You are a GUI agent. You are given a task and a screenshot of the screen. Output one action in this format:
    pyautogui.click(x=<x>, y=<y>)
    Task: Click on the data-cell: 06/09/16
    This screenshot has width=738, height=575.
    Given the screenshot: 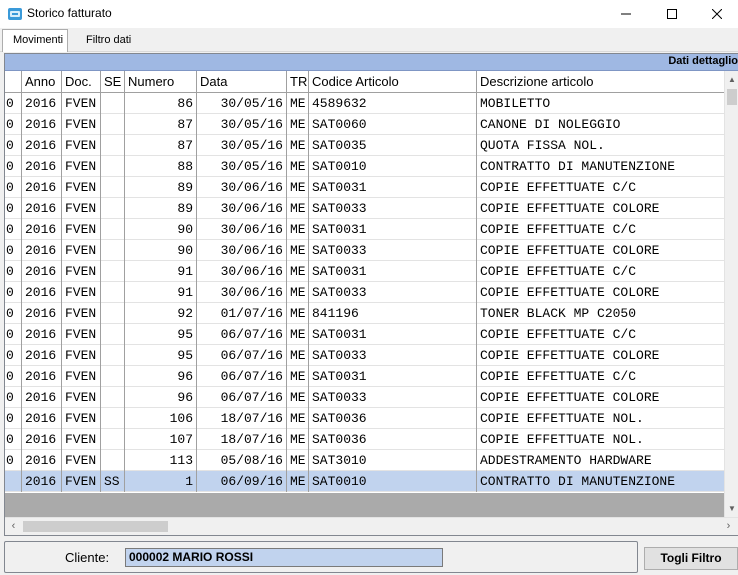 What is the action you would take?
    pyautogui.click(x=242, y=481)
    